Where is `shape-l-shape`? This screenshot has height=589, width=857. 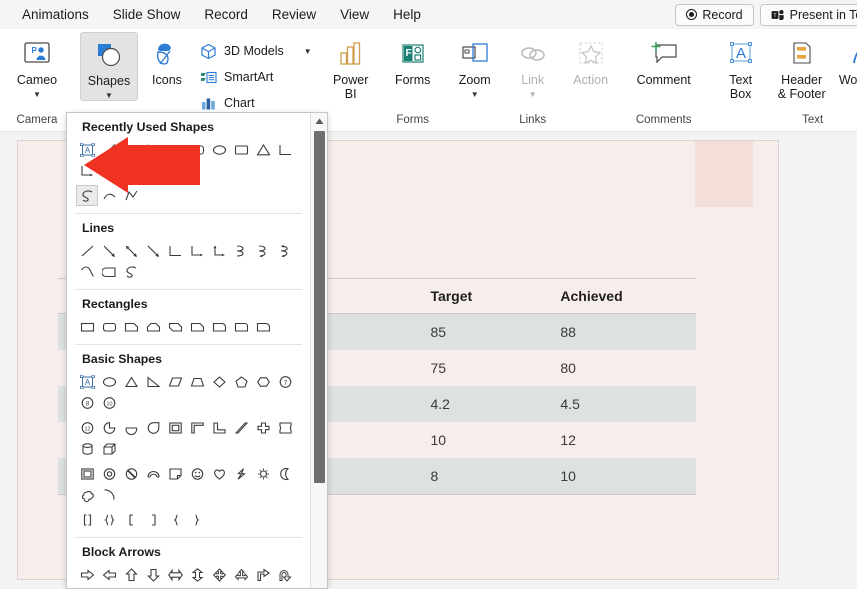
shape-l-shape is located at coordinates (219, 427).